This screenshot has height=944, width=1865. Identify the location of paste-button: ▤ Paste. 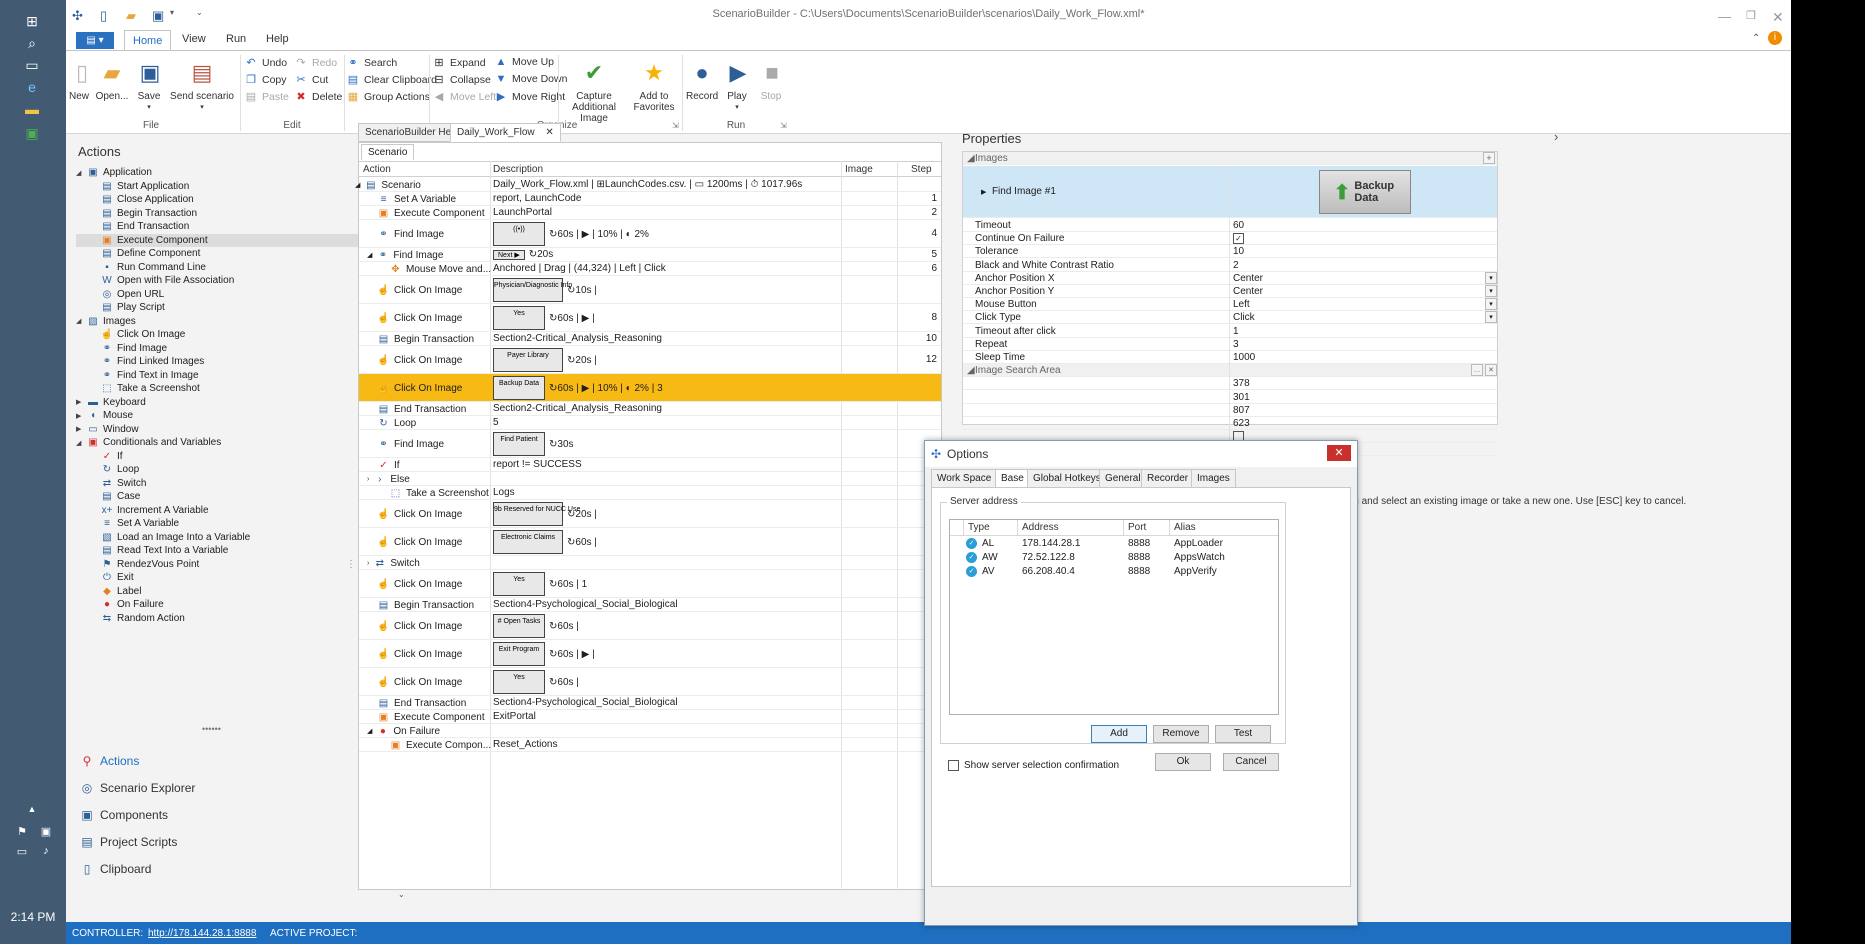
(266, 96).